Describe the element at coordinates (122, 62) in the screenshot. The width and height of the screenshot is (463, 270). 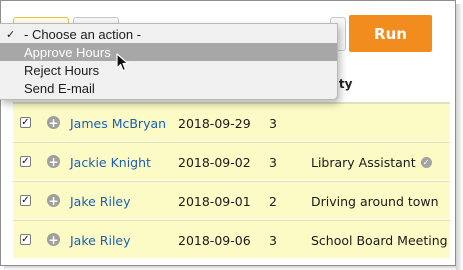
I see `mouse-pointer-icon` at that location.